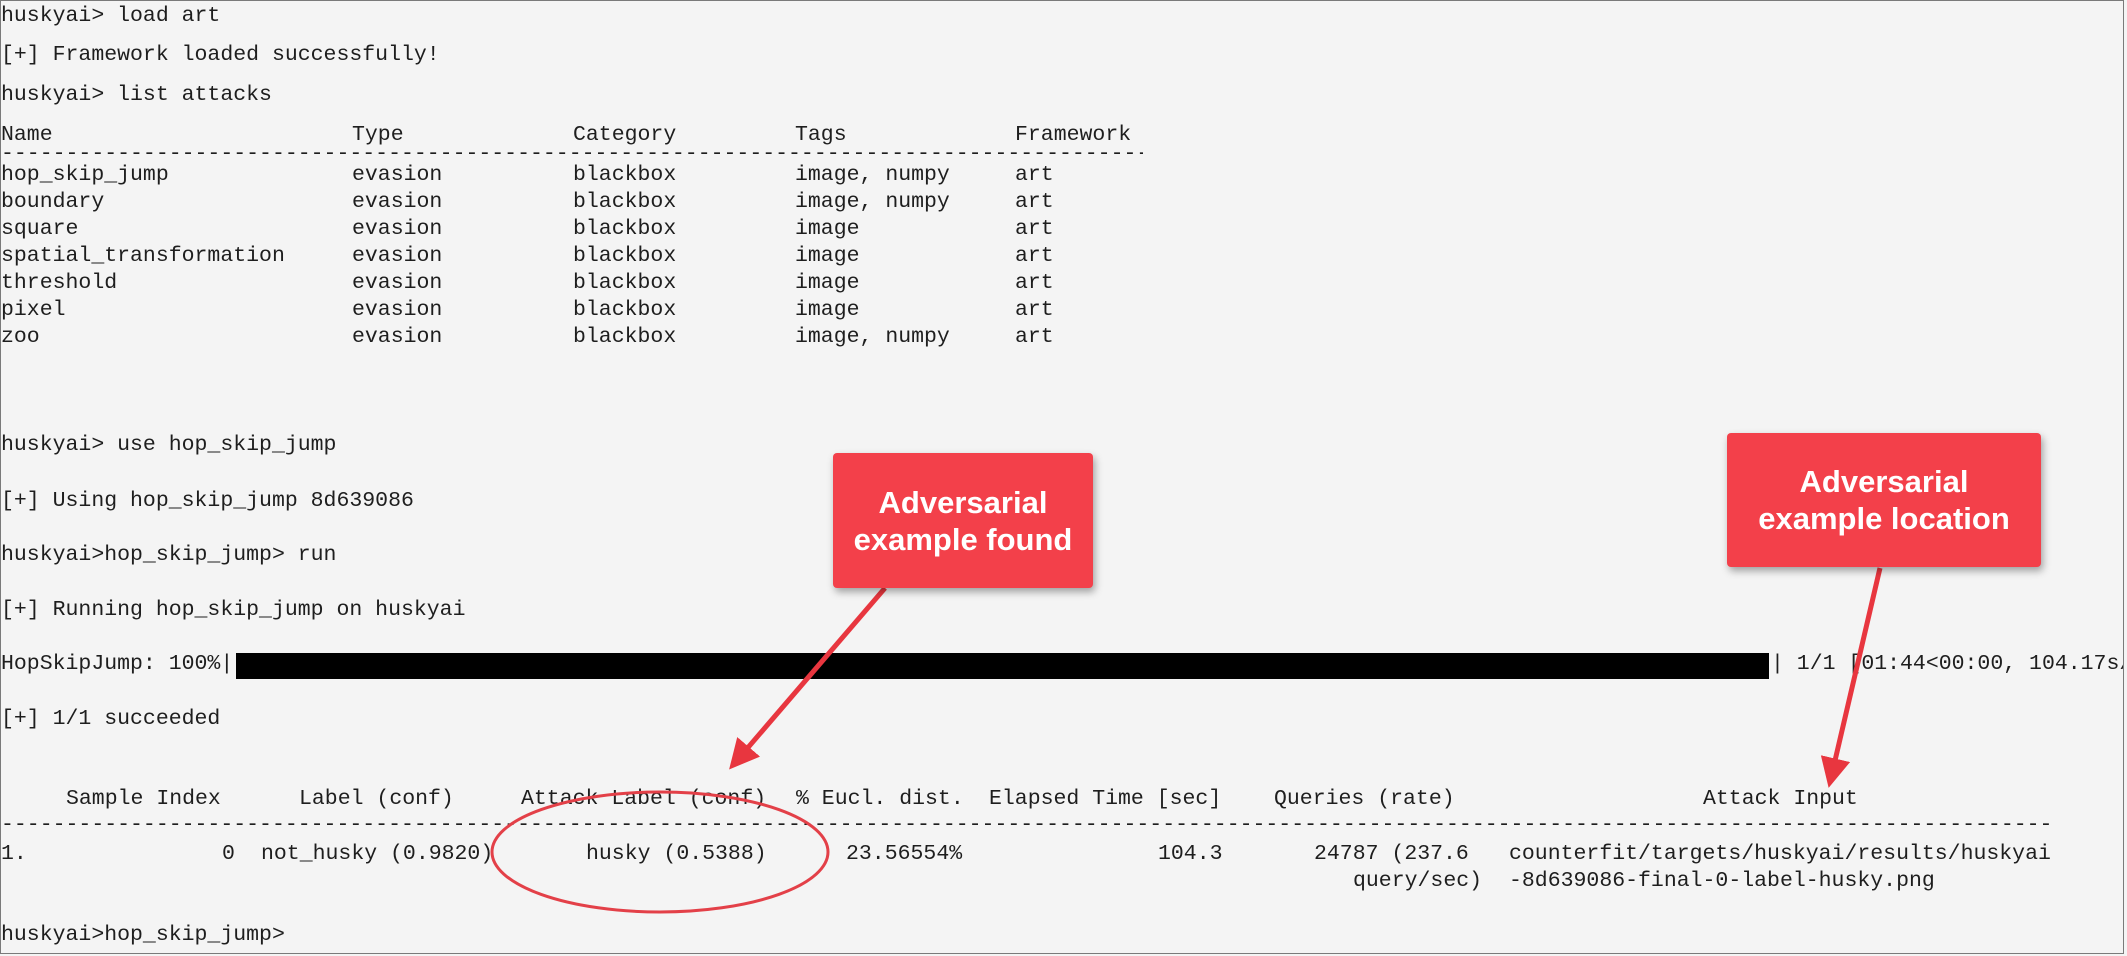 The width and height of the screenshot is (2127, 956). What do you see at coordinates (644, 799) in the screenshot?
I see `results-header-attack-label: Attack Label (conf)` at bounding box center [644, 799].